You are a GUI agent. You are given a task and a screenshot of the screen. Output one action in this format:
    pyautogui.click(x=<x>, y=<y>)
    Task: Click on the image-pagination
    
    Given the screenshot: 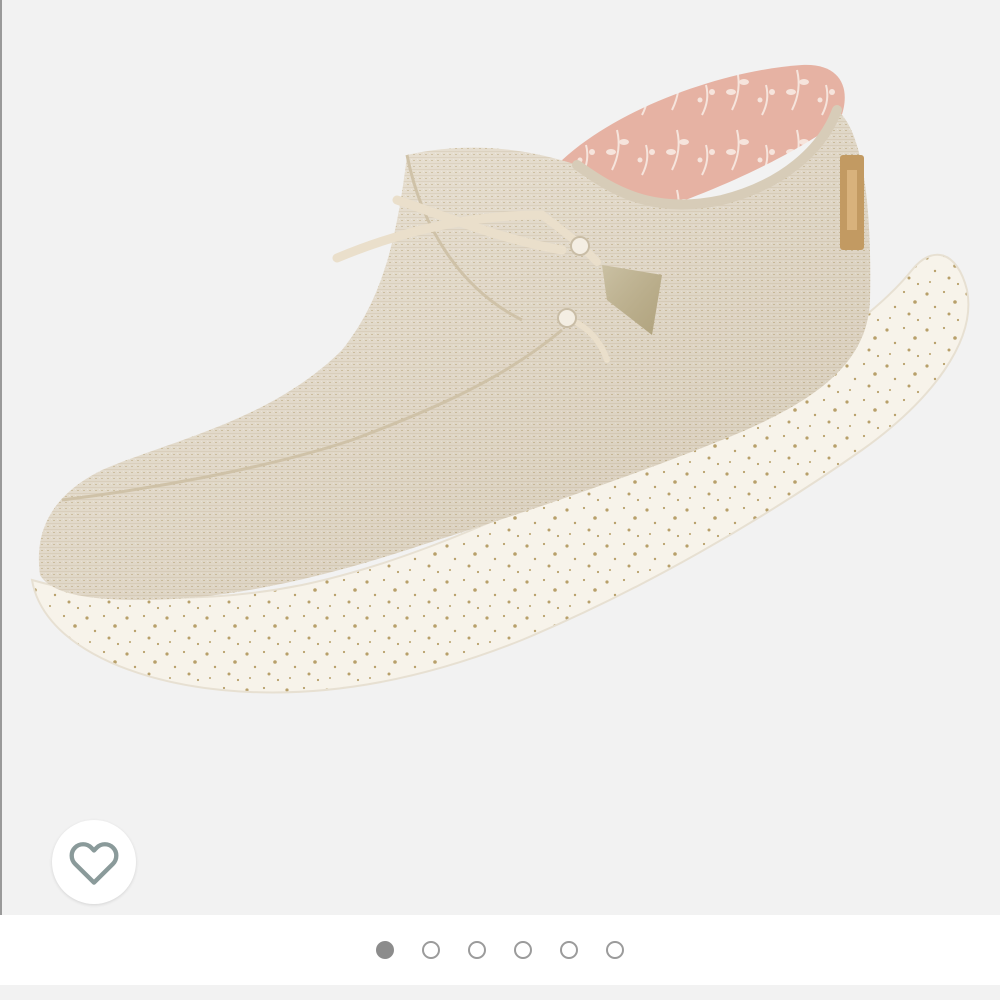 What is the action you would take?
    pyautogui.click(x=500, y=950)
    